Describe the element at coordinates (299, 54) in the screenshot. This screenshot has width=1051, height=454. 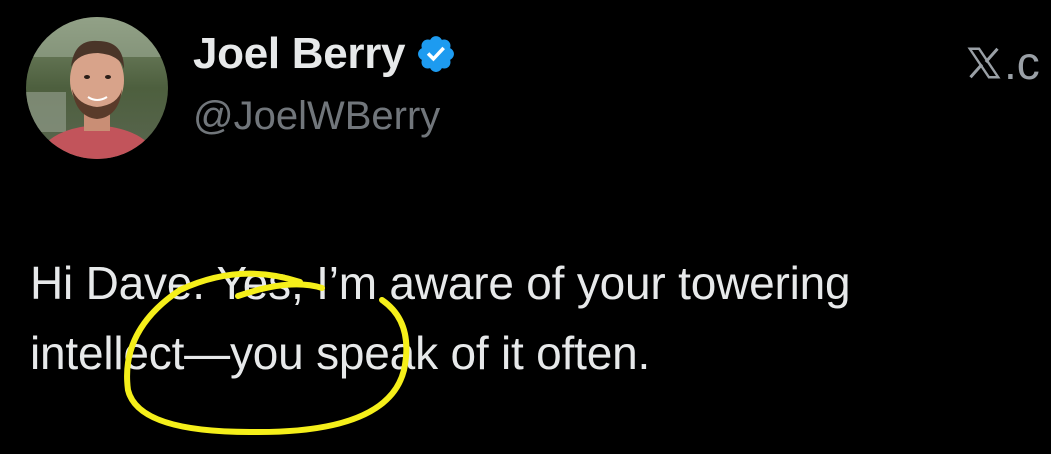
I see `author-display-name: Joel Berry` at that location.